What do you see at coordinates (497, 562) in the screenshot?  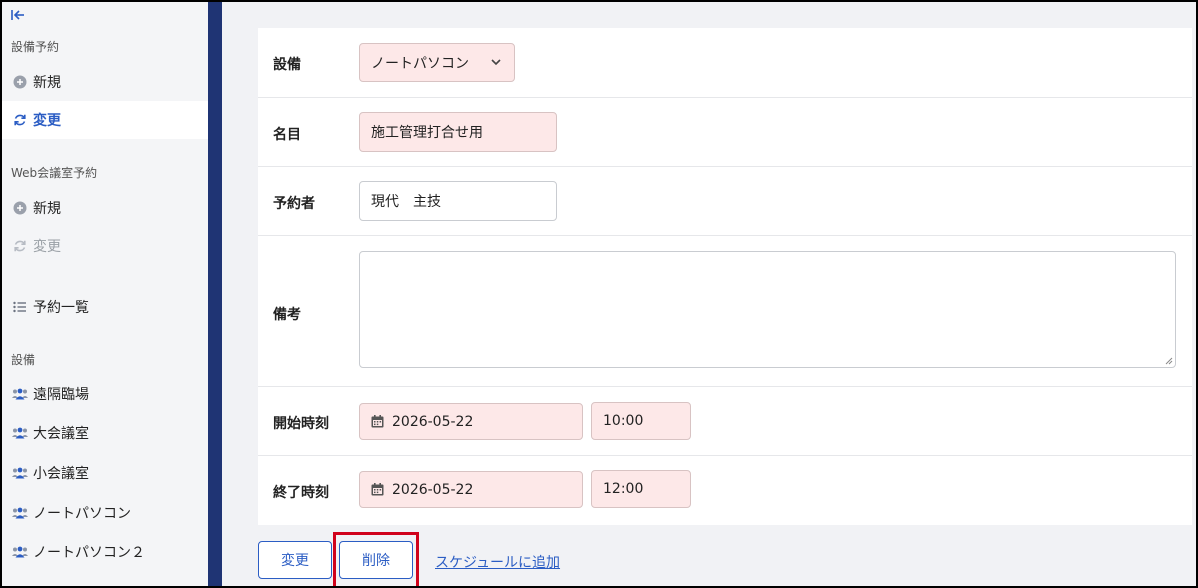 I see `add-to-schedule-link: スケジュールに追加` at bounding box center [497, 562].